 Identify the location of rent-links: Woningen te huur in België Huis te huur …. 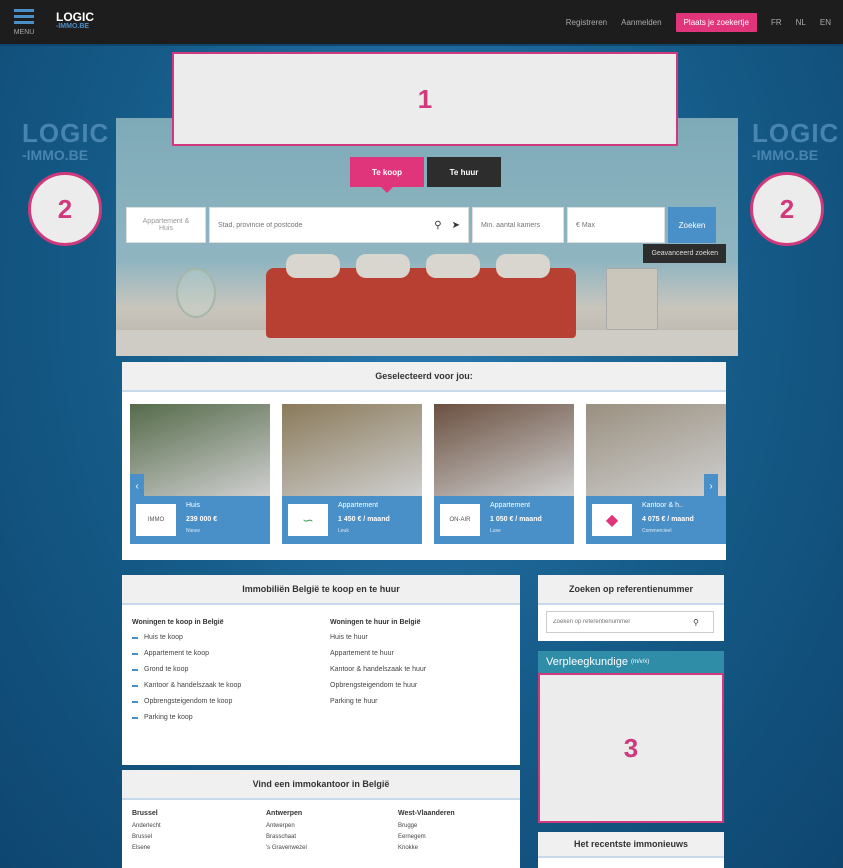
(378, 666).